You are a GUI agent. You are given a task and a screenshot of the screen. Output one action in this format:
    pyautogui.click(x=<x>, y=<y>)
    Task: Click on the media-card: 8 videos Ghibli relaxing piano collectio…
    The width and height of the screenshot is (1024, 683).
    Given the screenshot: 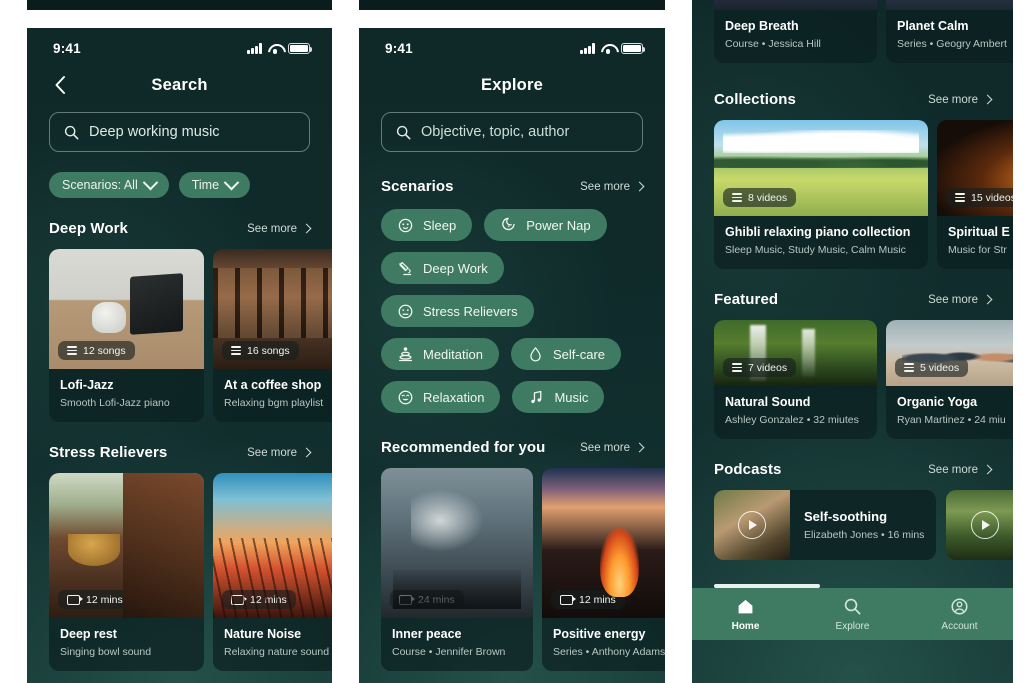 What is the action you would take?
    pyautogui.click(x=821, y=194)
    